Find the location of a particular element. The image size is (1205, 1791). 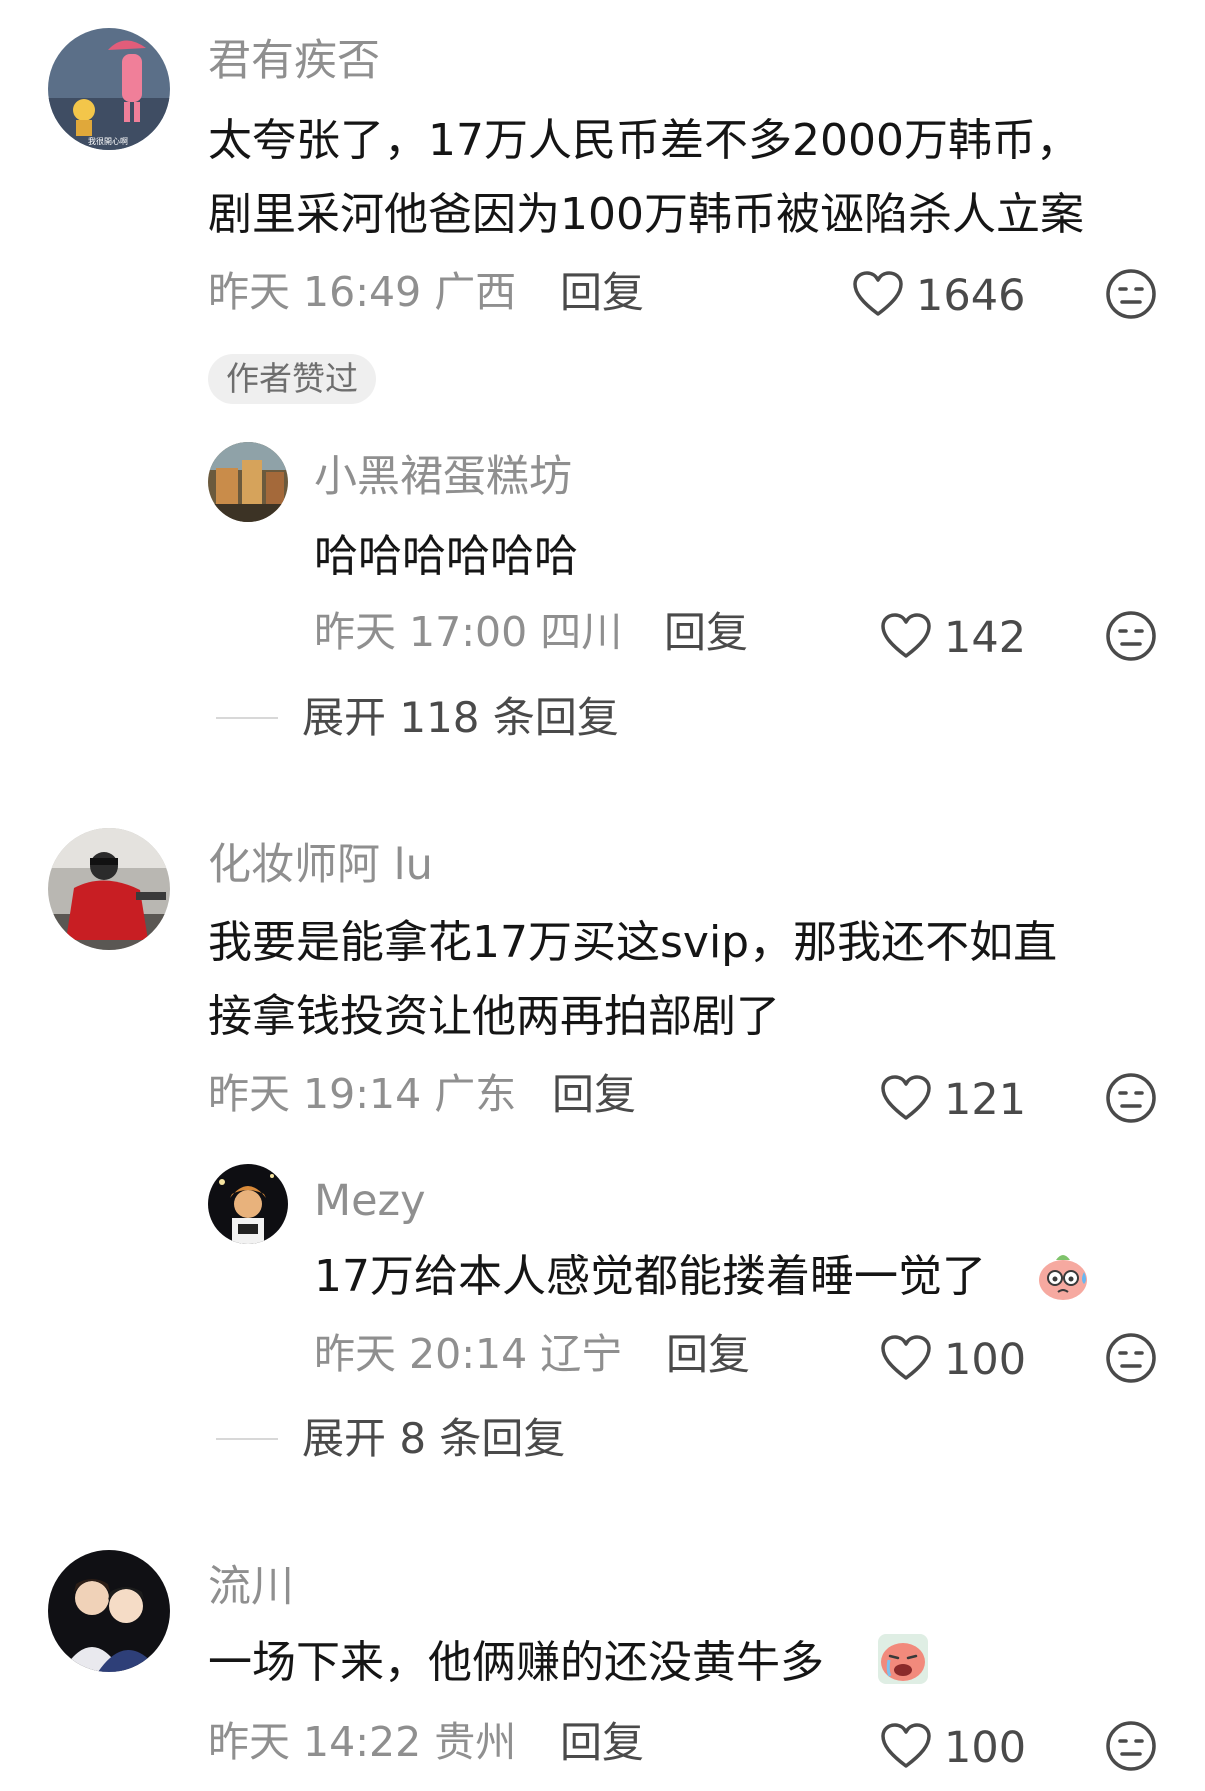

comment-text-line: 我要是能拿花17万买这svip，那我还不如直 is located at coordinates (633, 942).